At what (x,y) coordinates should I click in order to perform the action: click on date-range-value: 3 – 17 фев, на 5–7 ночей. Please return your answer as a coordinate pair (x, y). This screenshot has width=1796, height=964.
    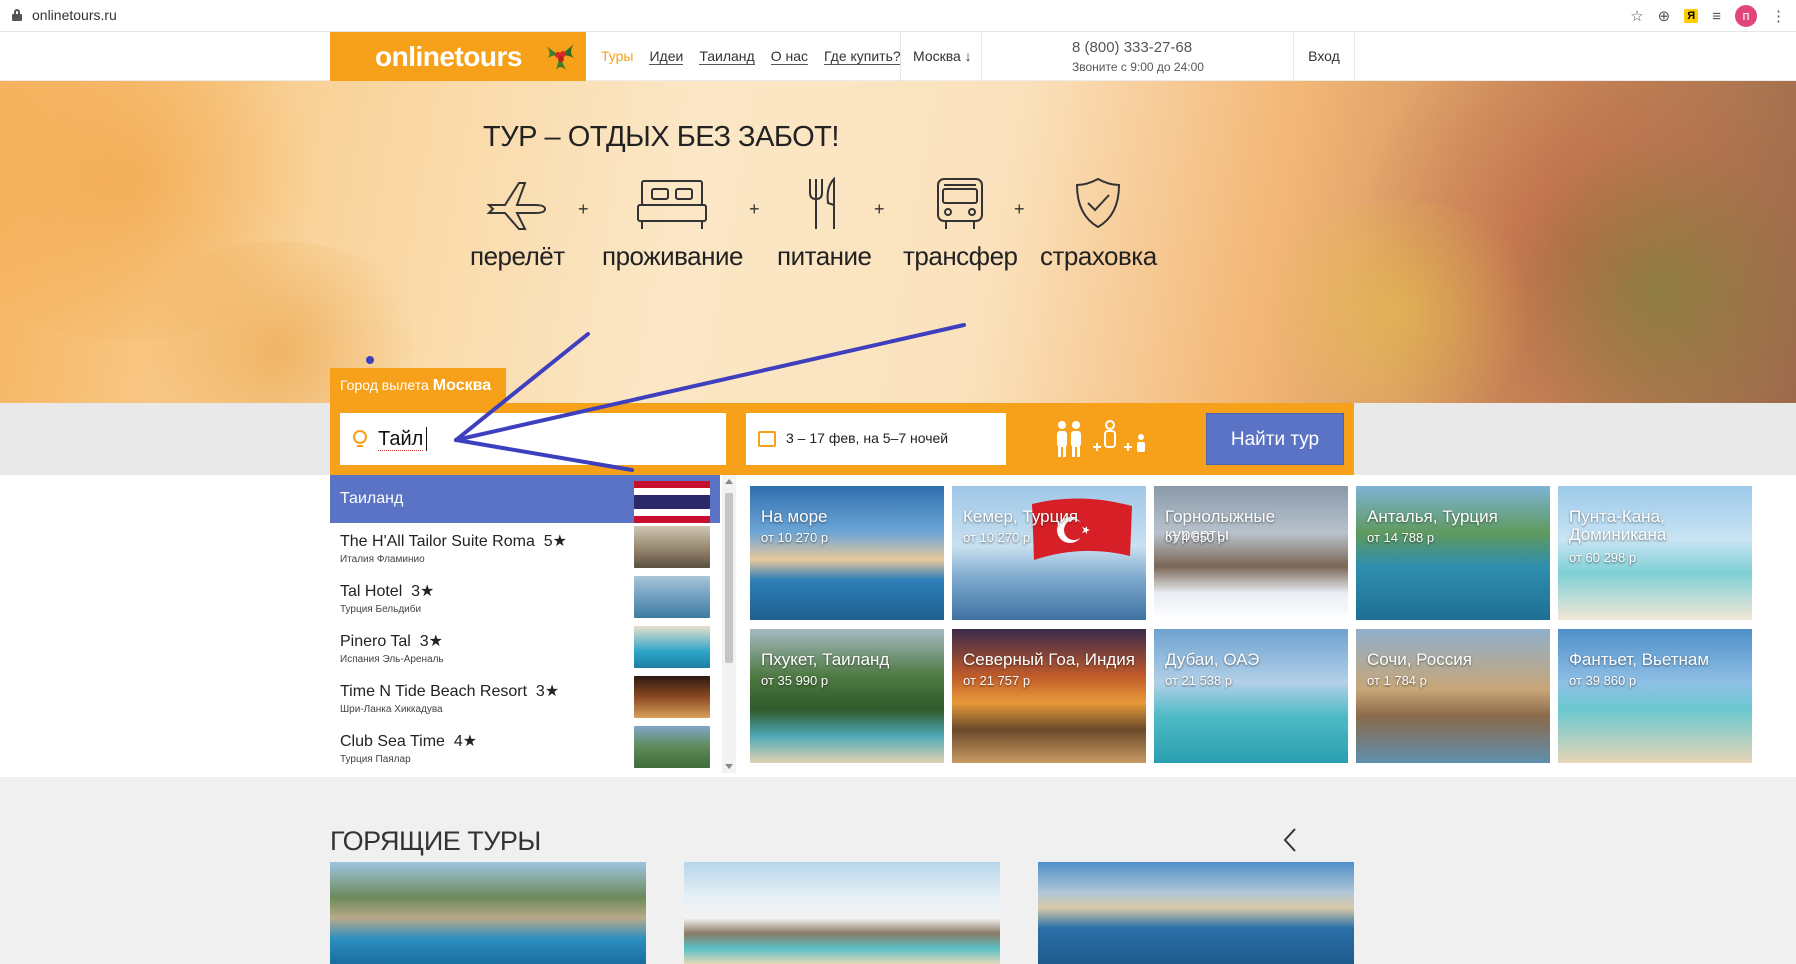
    Looking at the image, I should click on (867, 438).